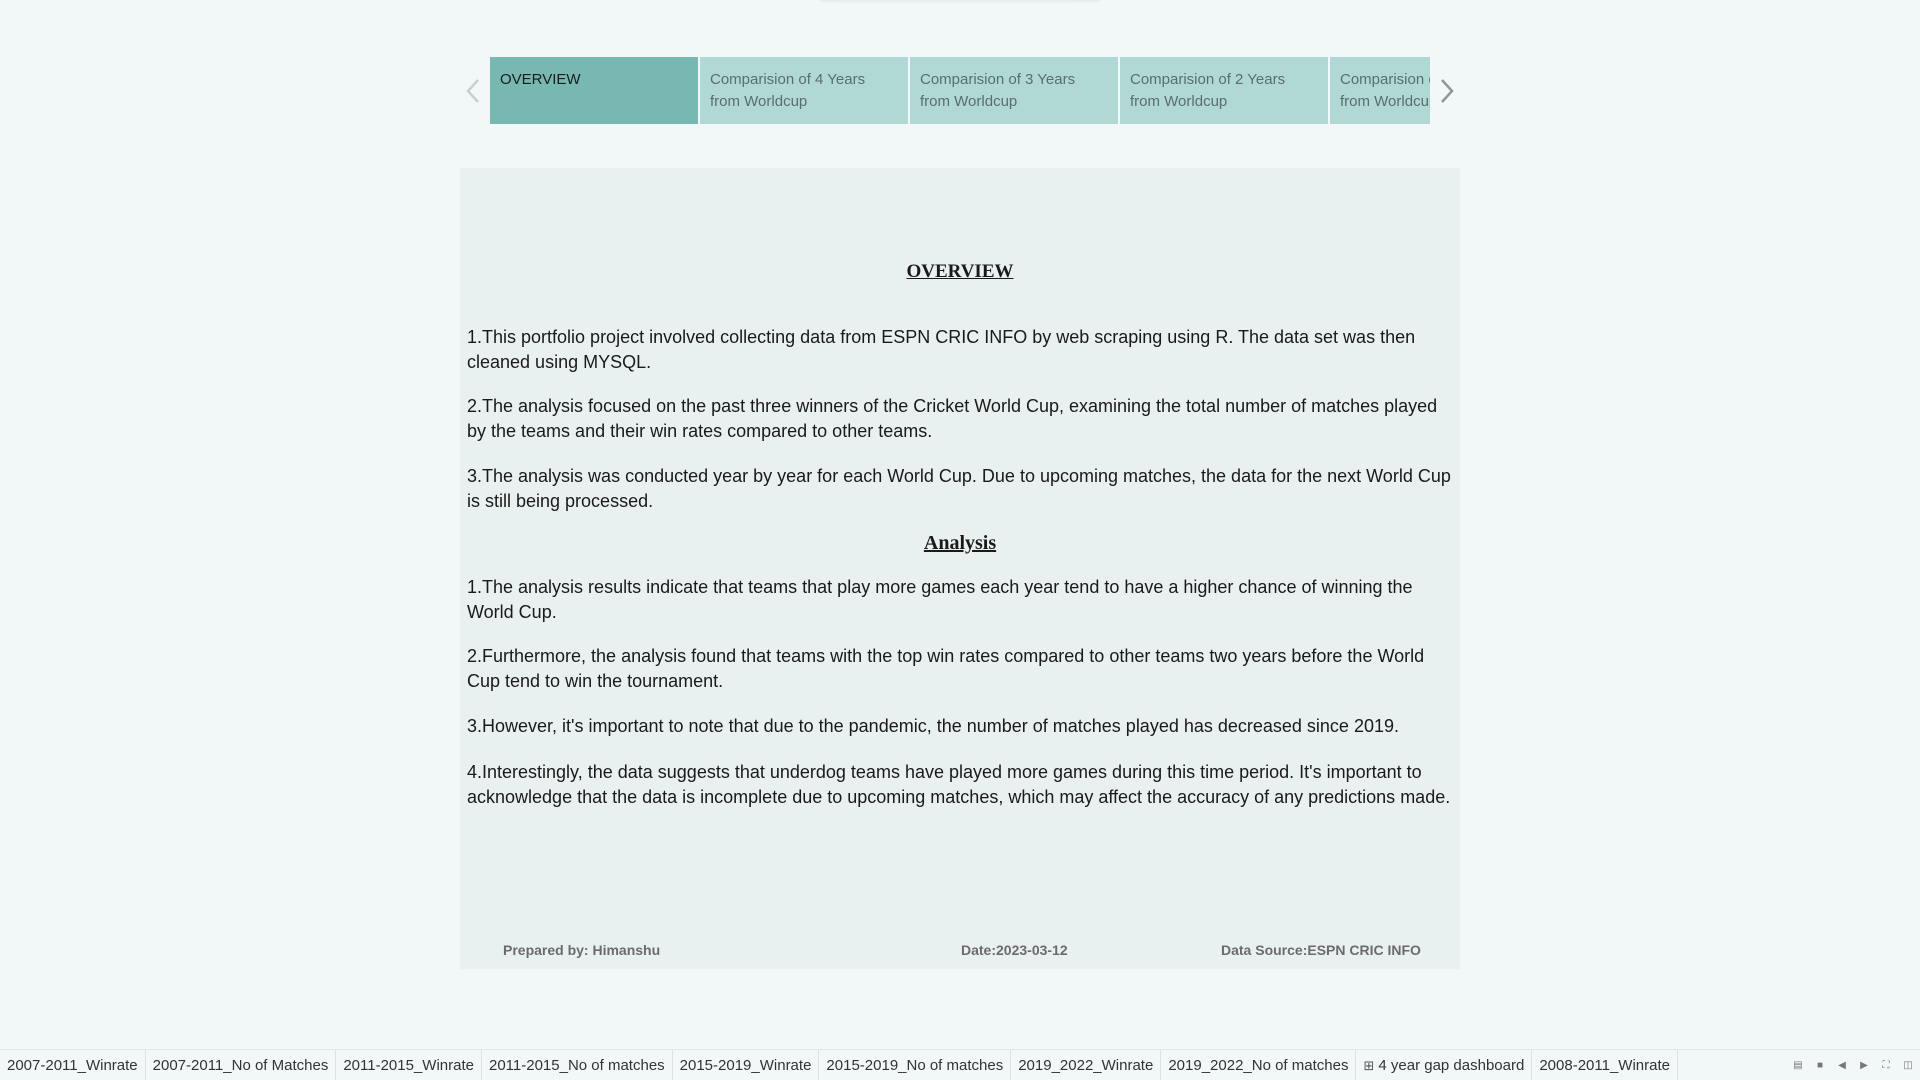 Image resolution: width=1920 pixels, height=1080 pixels. What do you see at coordinates (1451, 1065) in the screenshot?
I see `tab-label: 4 year gap dashboard` at bounding box center [1451, 1065].